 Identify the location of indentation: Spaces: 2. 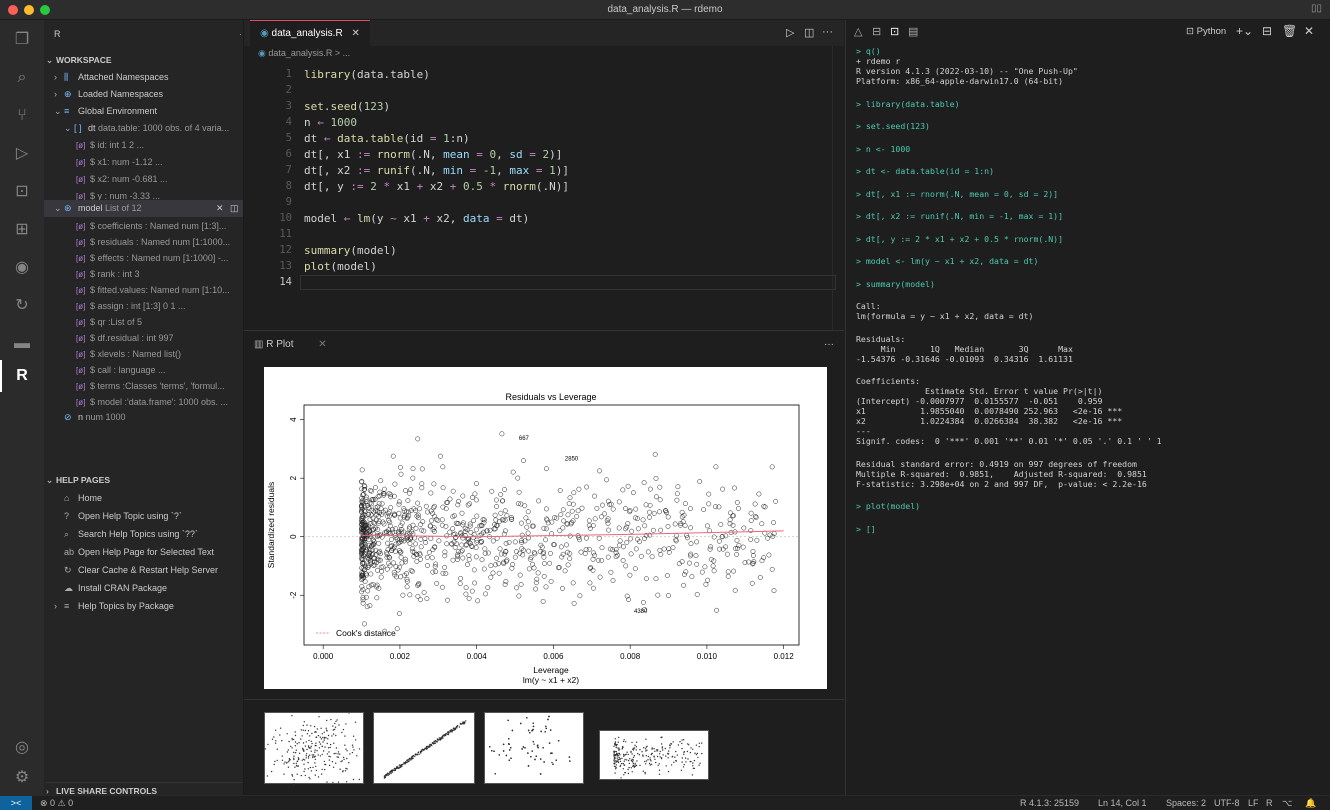
(1186, 803).